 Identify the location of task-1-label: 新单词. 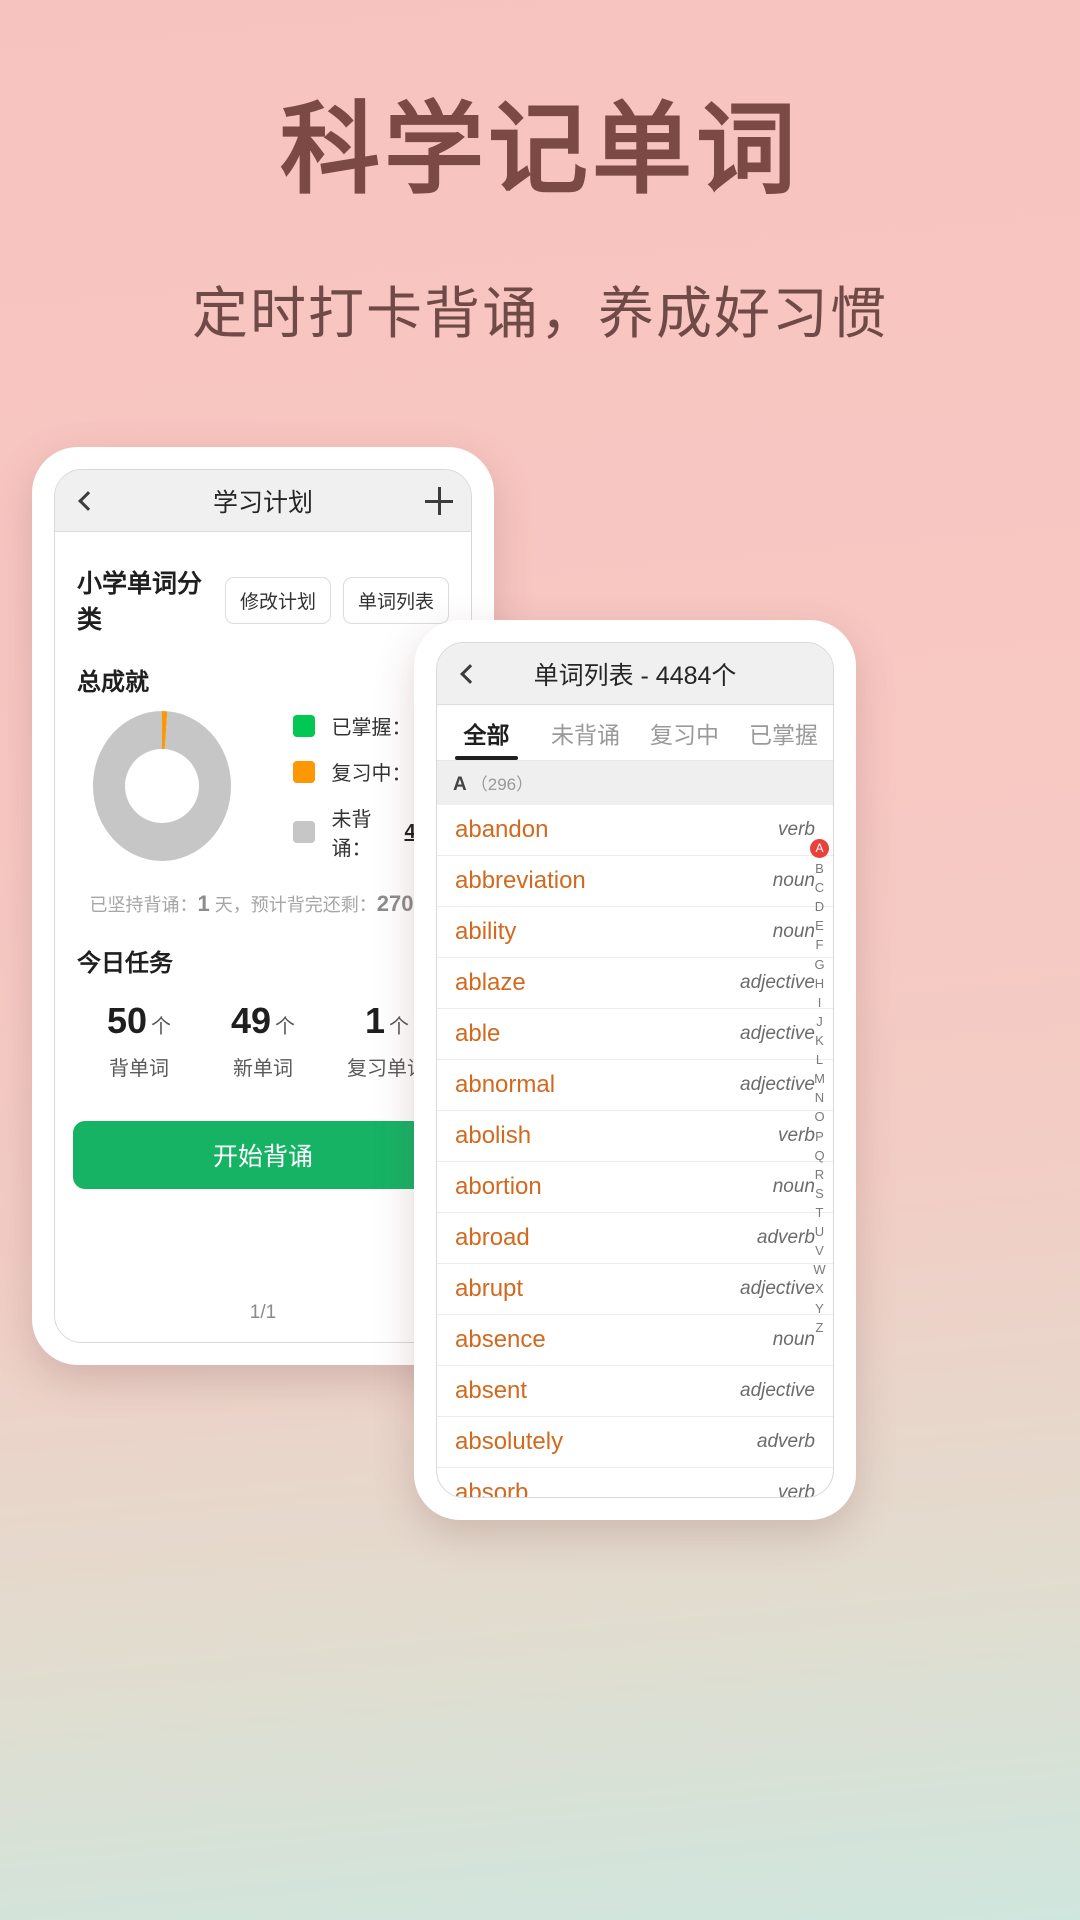
(263, 1069).